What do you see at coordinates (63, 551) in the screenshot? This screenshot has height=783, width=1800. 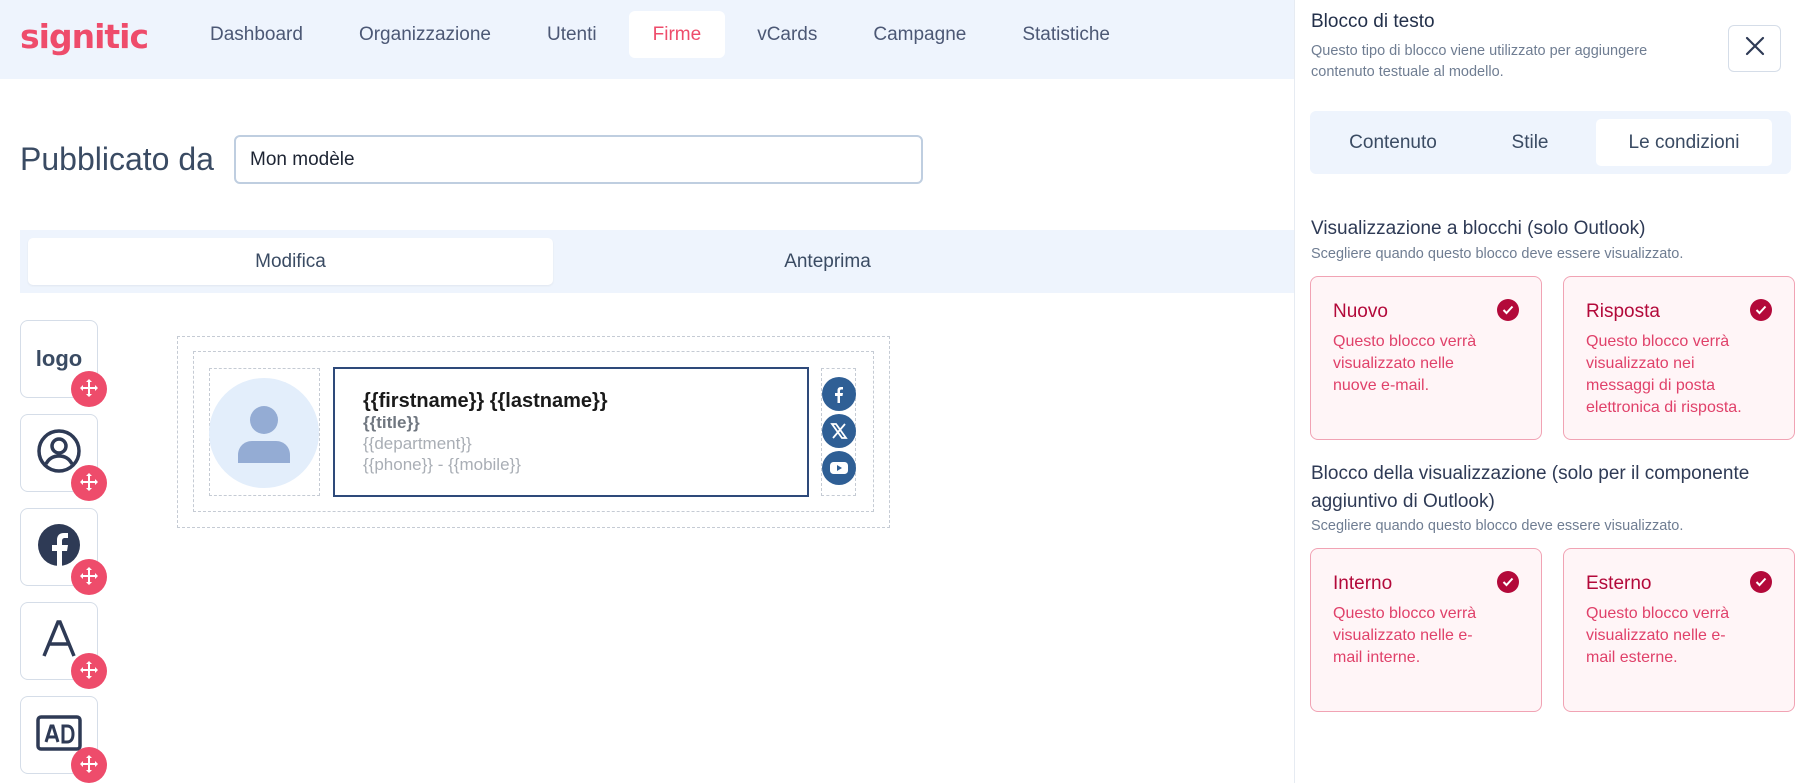 I see `palette-social-block` at bounding box center [63, 551].